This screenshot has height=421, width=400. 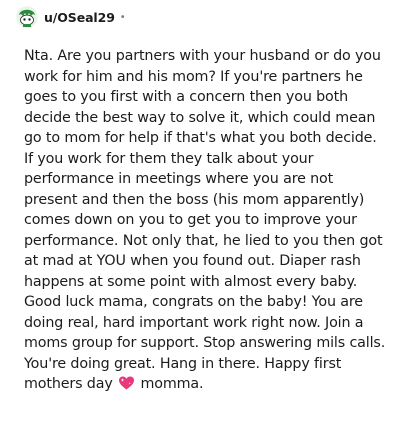 I want to click on username-link: u/OSeal29, so click(x=79, y=17).